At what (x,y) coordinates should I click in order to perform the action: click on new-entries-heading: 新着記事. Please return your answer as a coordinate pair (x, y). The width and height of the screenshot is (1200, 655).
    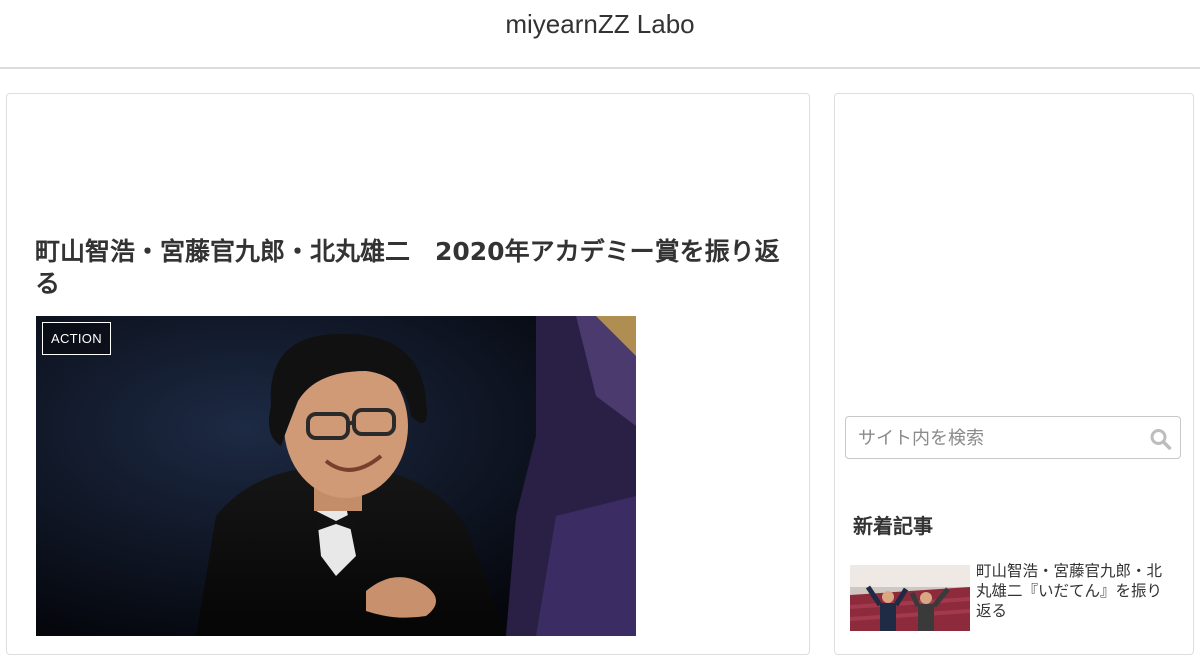
    Looking at the image, I should click on (893, 526).